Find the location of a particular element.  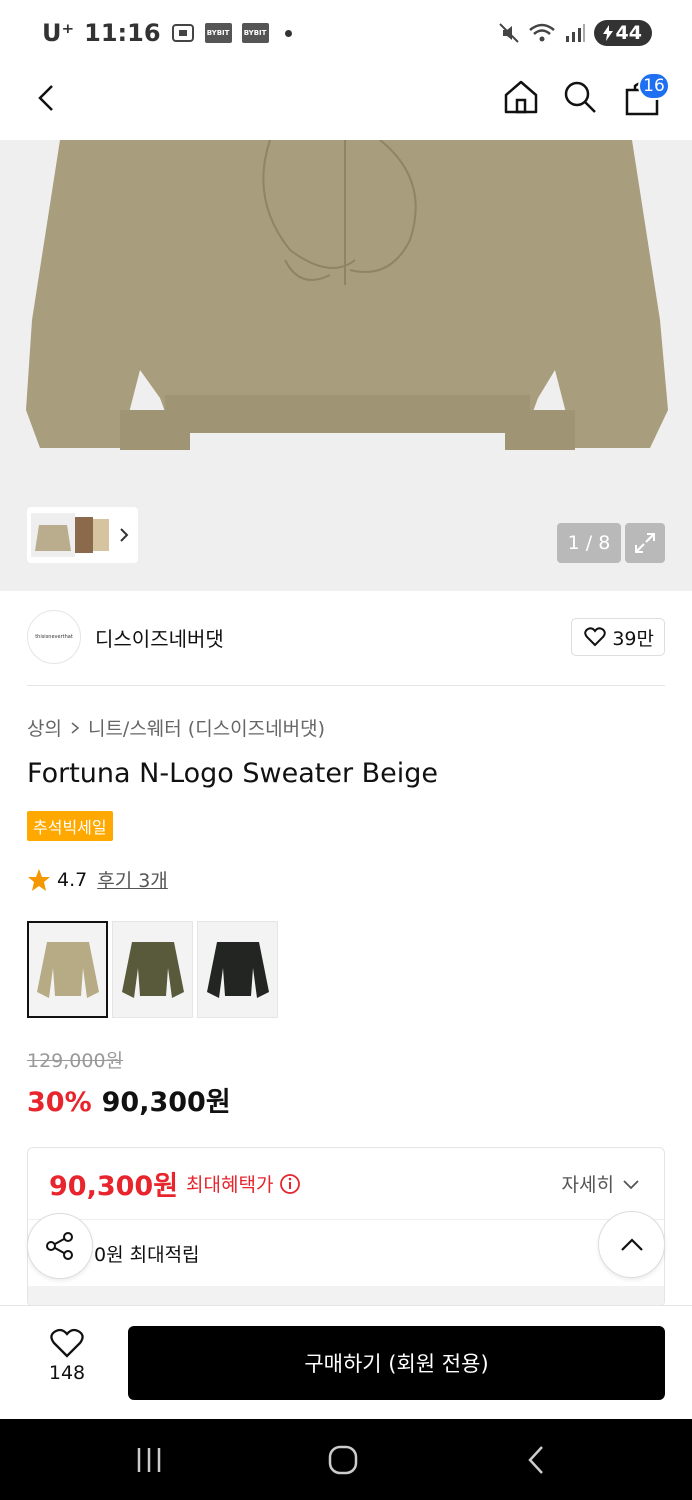

signal-icon is located at coordinates (575, 33).